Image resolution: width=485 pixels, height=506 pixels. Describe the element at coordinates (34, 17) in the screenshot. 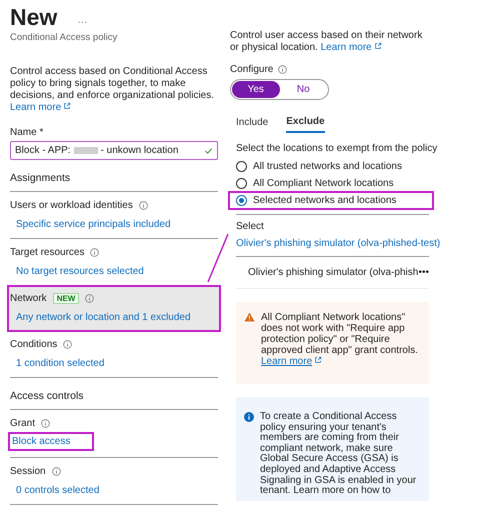

I see `page-title: New` at that location.